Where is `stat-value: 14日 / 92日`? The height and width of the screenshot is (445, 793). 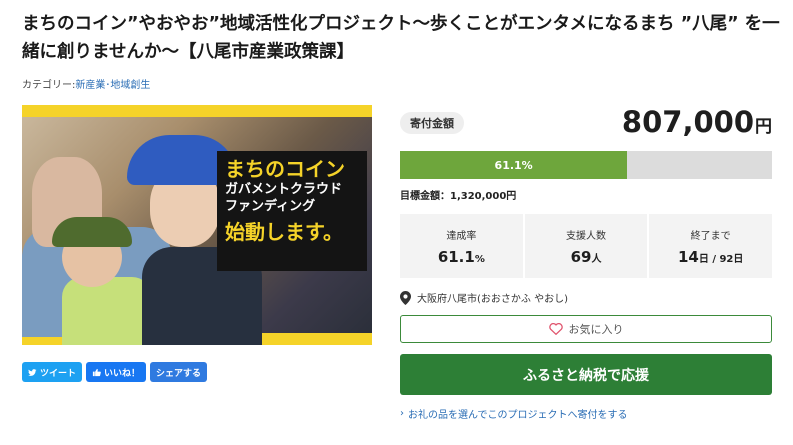
stat-value: 14日 / 92日 is located at coordinates (710, 256).